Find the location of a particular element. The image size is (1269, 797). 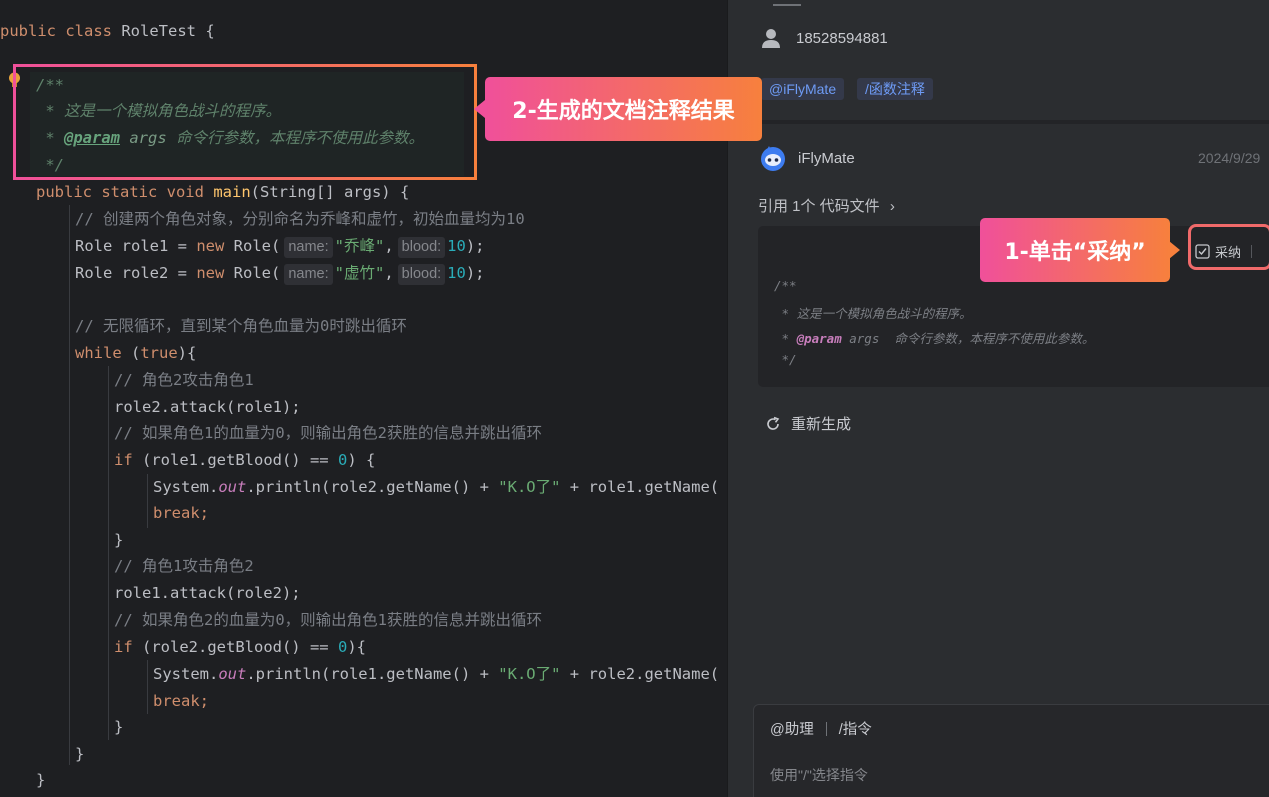

assistant-tag: @iFlyMate is located at coordinates (803, 89).